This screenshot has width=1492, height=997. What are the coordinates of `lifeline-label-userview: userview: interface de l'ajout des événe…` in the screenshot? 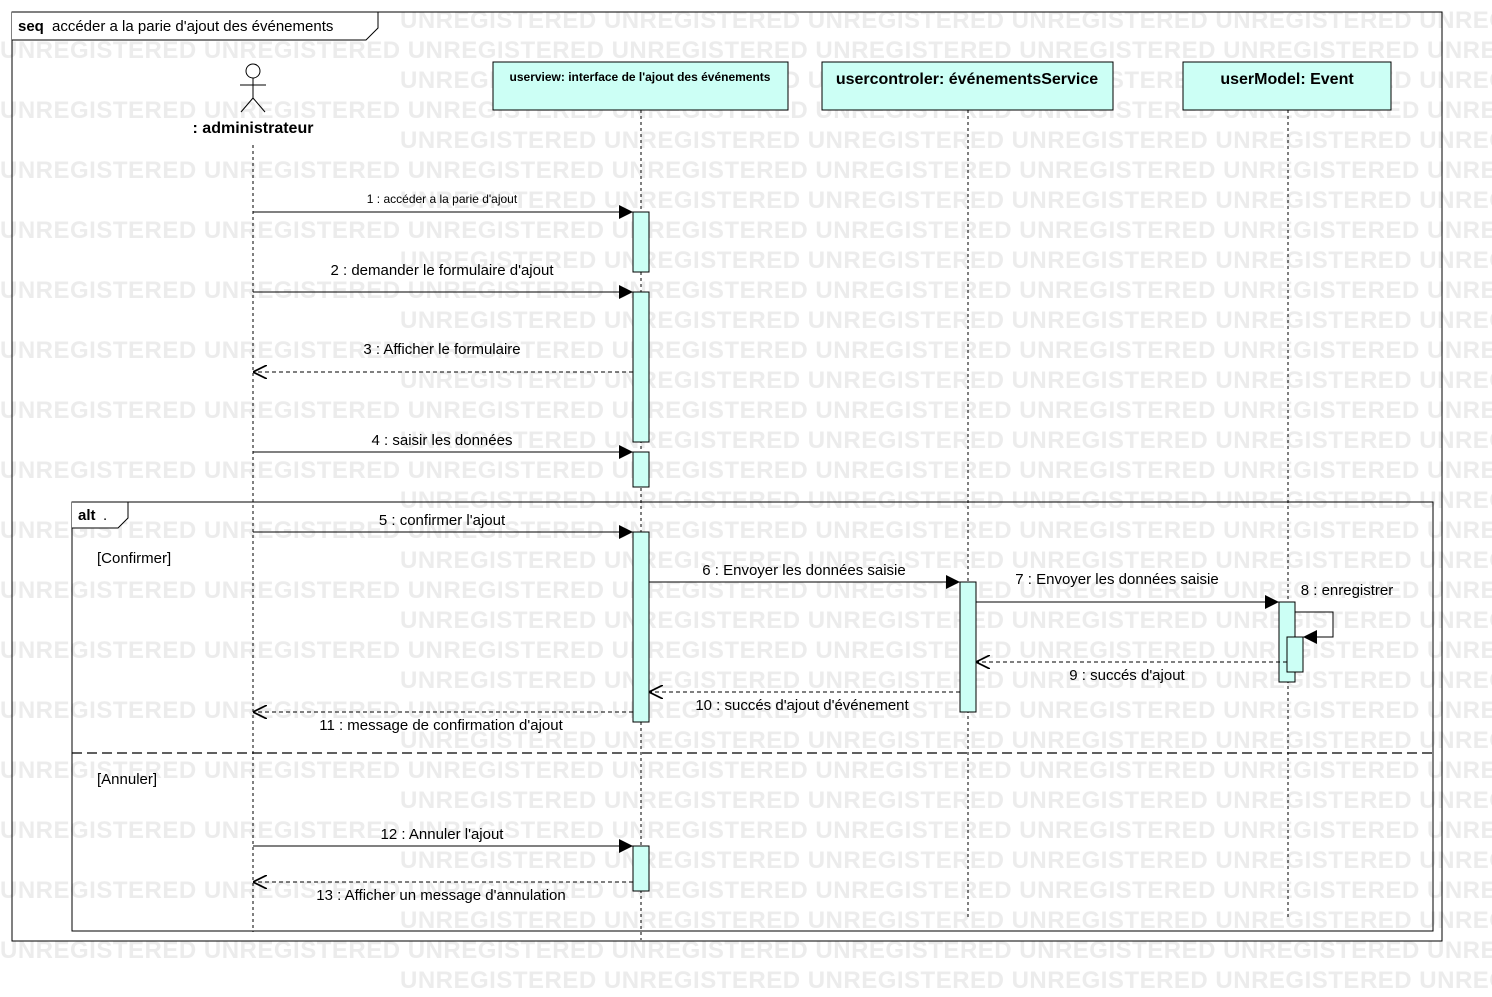 It's located at (640, 77).